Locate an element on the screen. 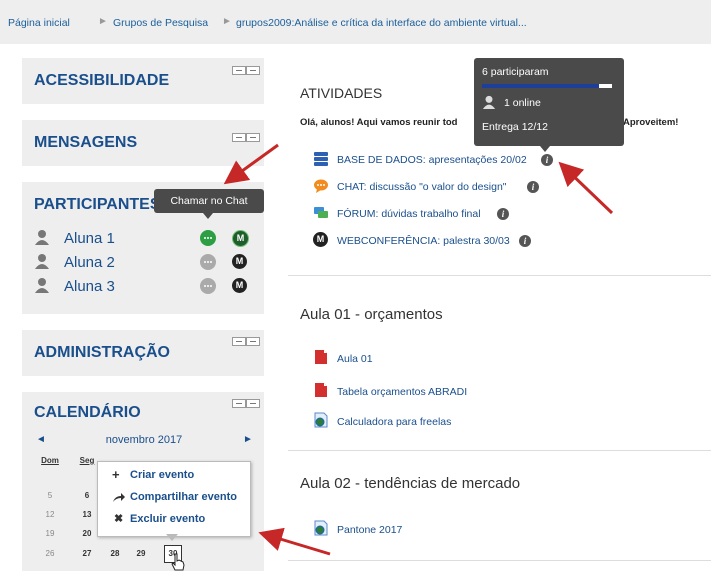 The image size is (711, 571). hand-cursor-icon is located at coordinates (178, 562).